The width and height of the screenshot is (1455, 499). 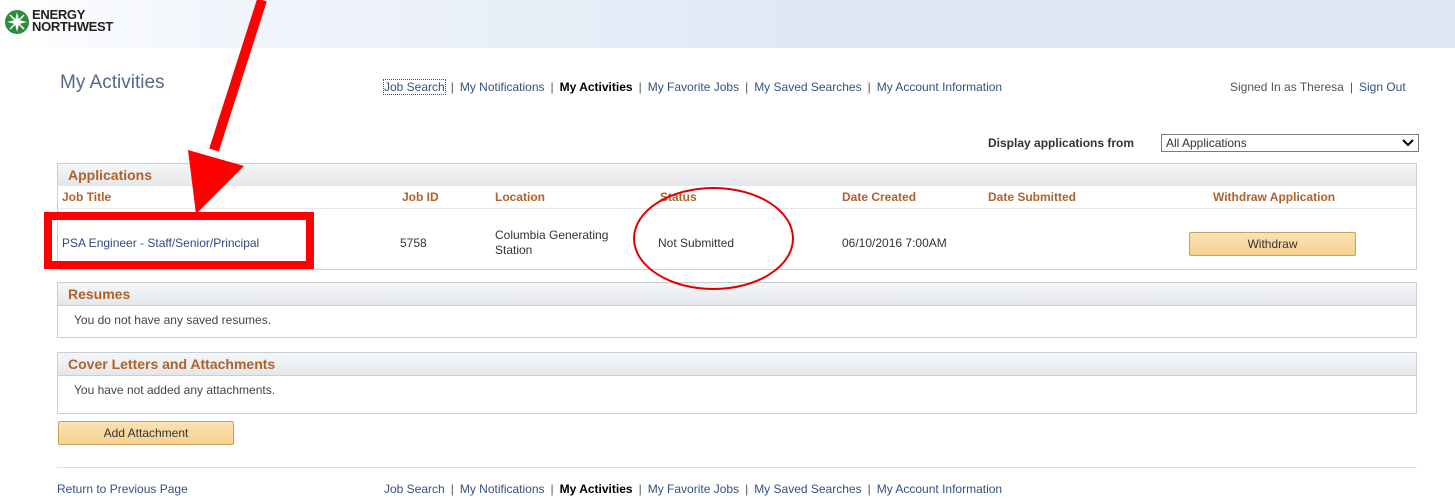 I want to click on nav-my-notifications: My Notifications, so click(x=502, y=87).